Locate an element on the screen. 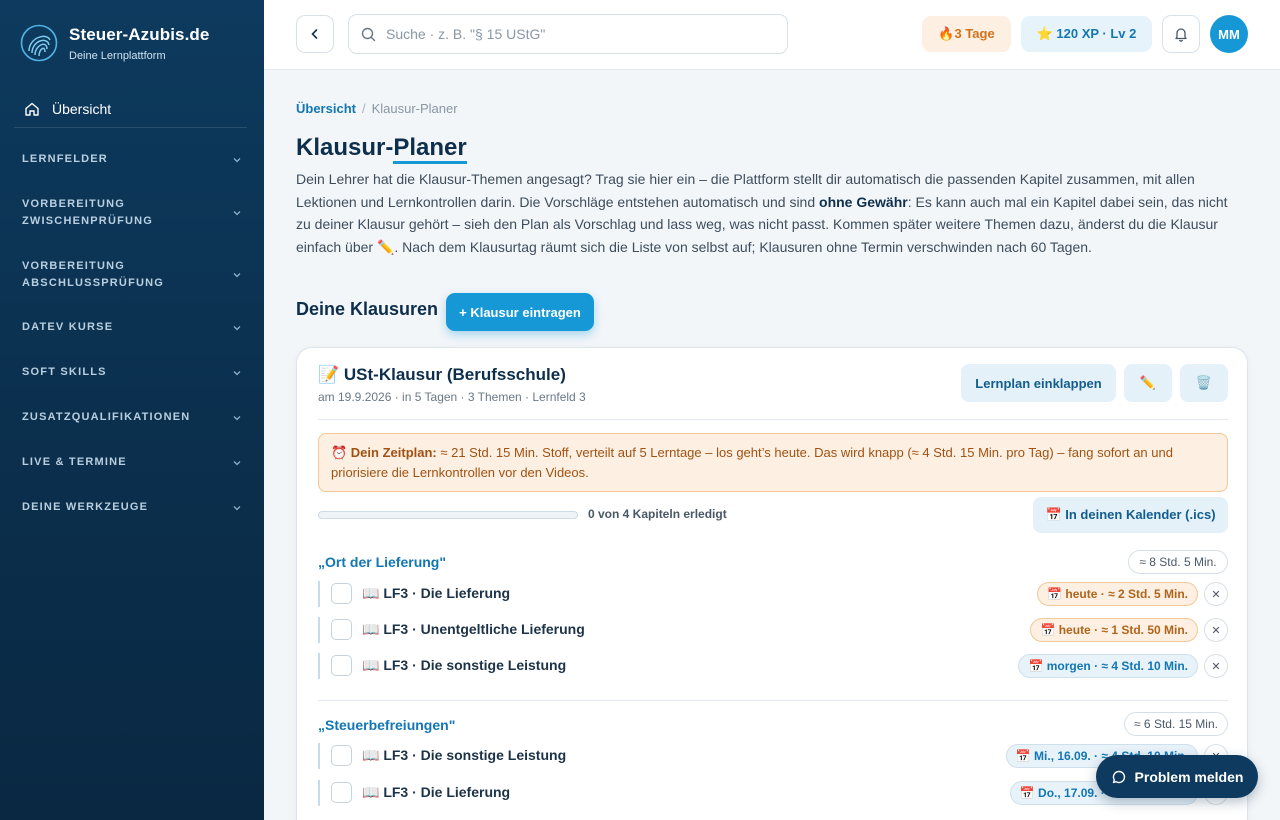 The height and width of the screenshot is (820, 1280). back-button is located at coordinates (315, 34).